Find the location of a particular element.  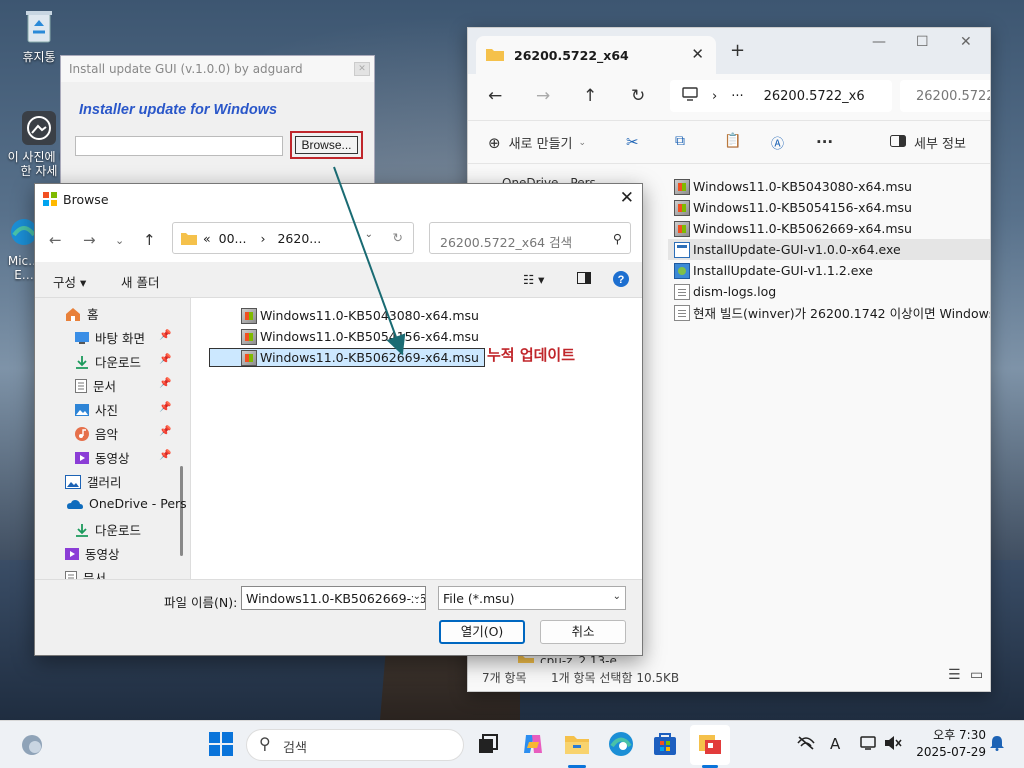

copilot-icon is located at coordinates (534, 745).